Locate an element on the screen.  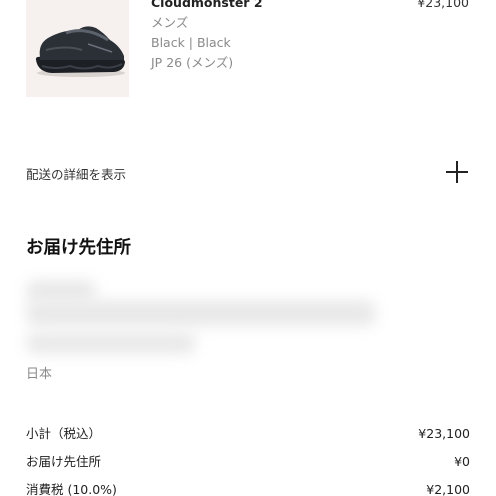
shipping-fee-value: ¥0 is located at coordinates (462, 461).